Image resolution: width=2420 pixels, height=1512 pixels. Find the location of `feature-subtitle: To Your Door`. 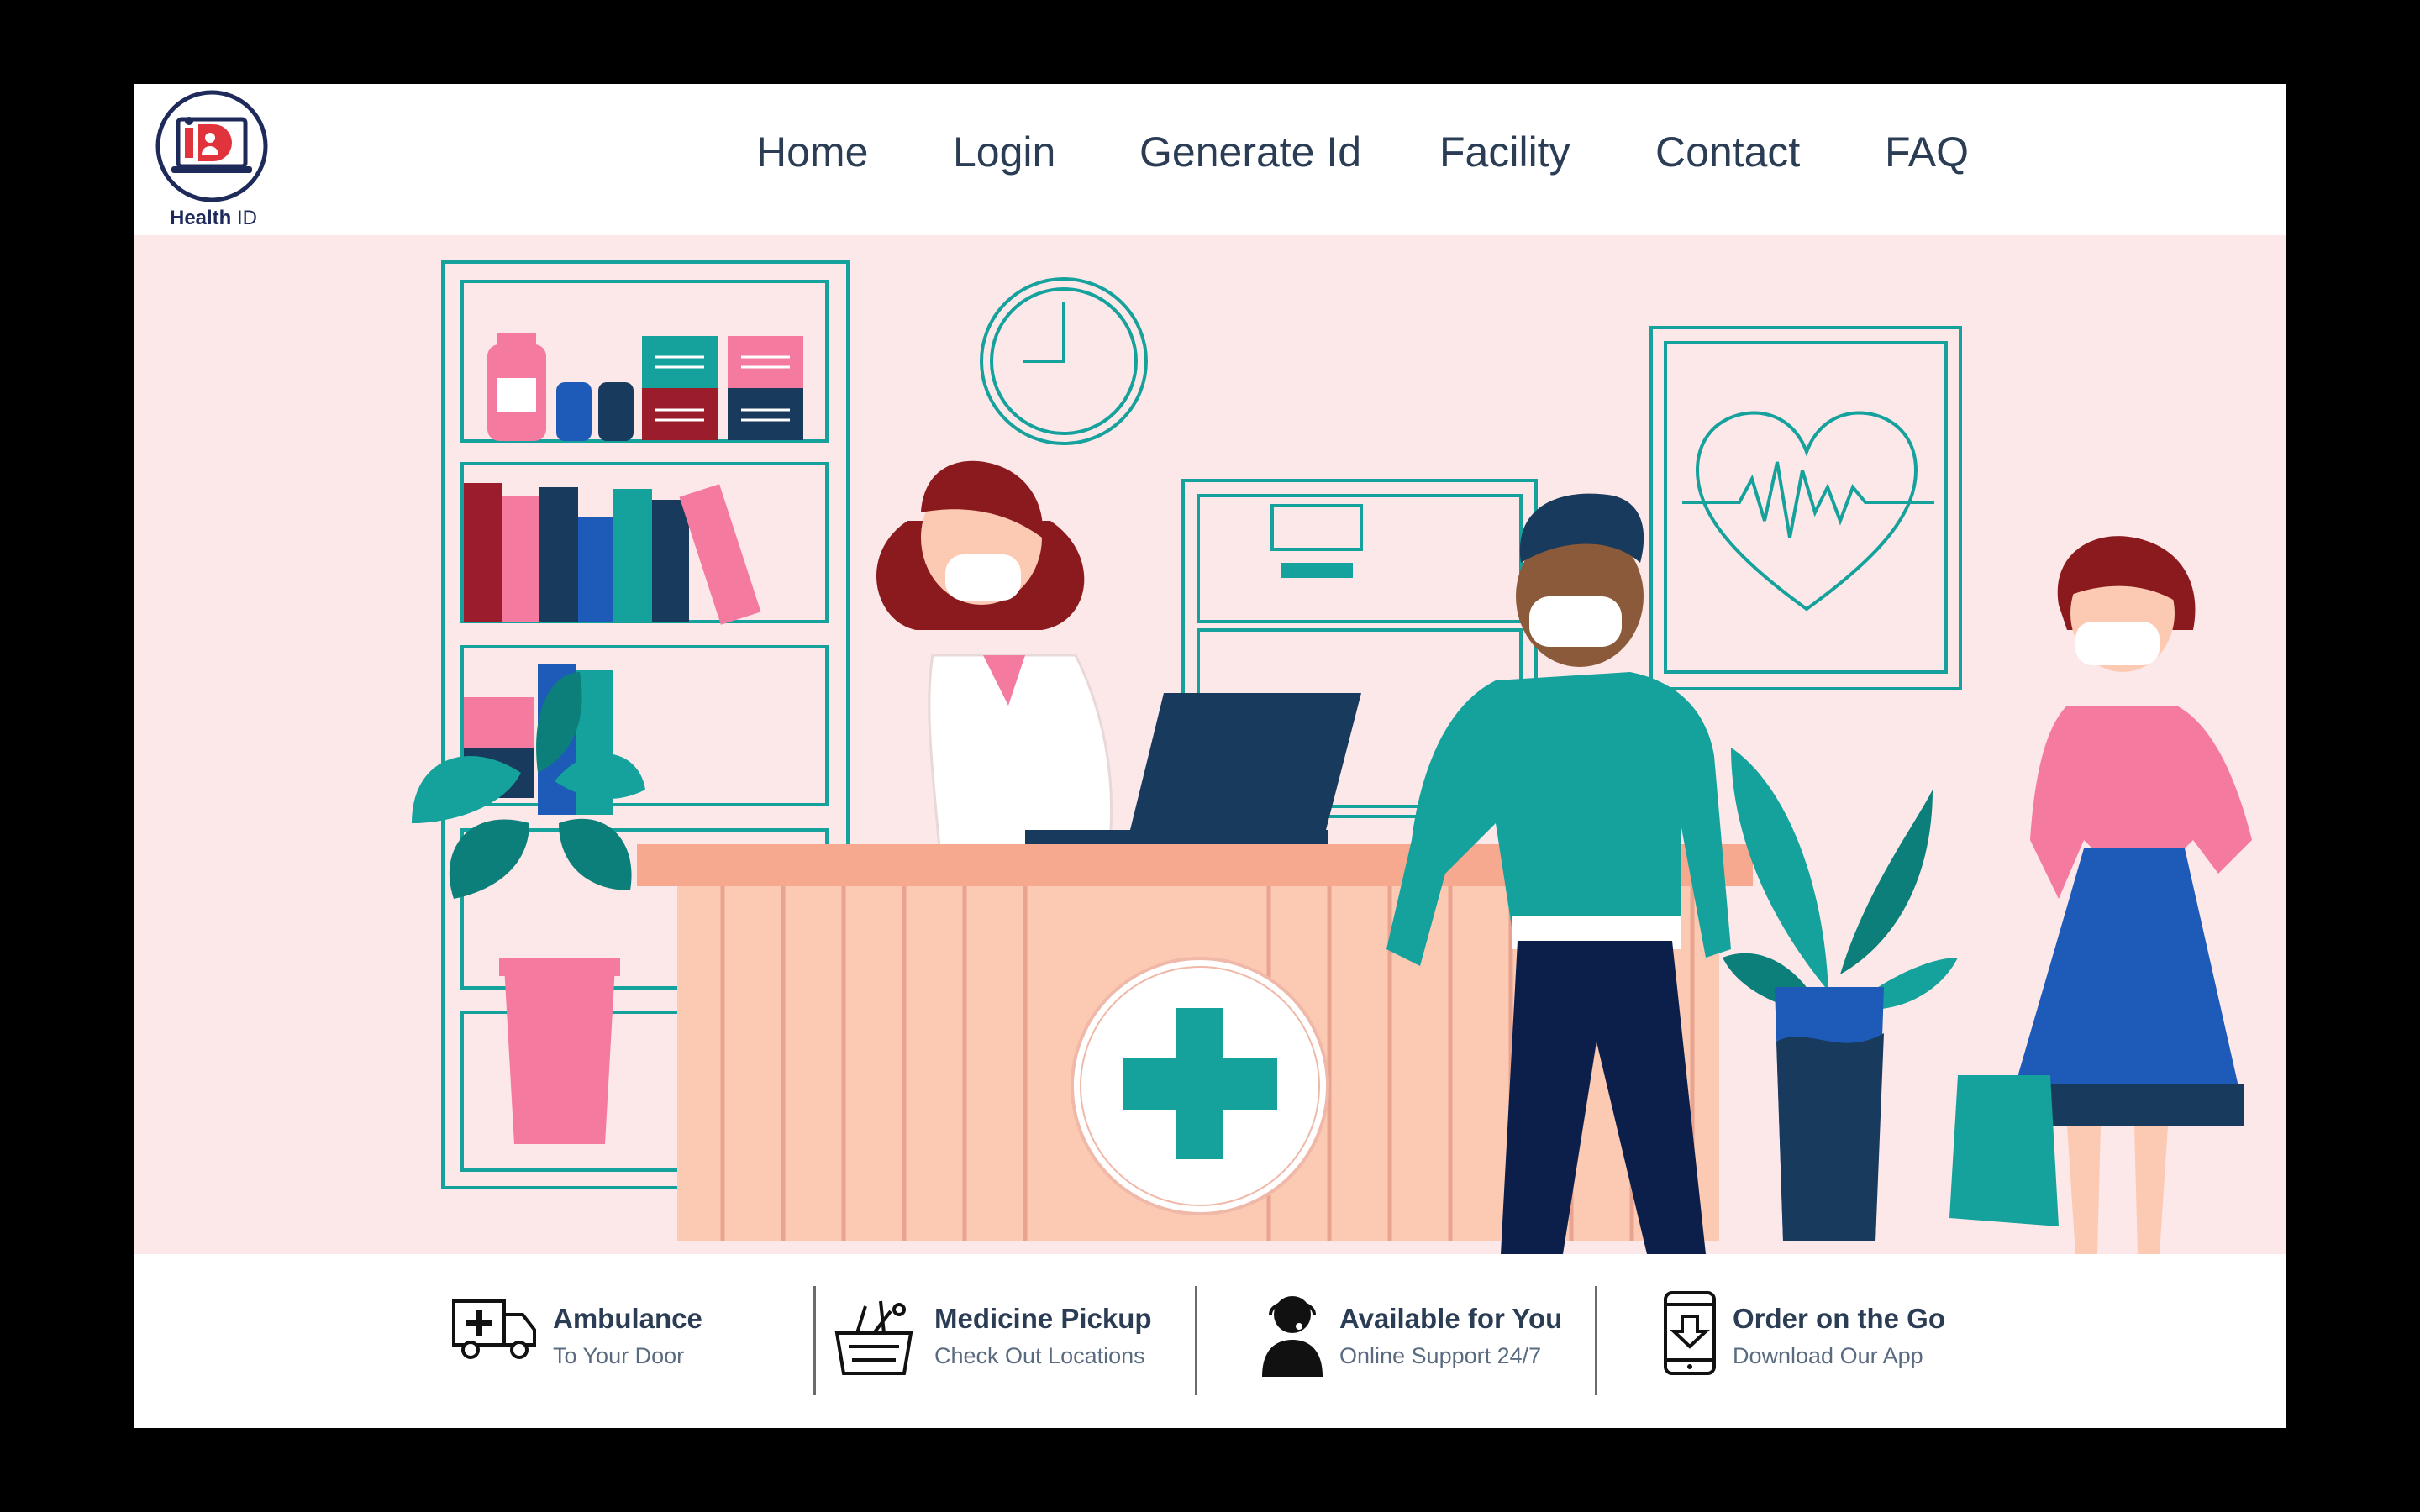

feature-subtitle: To Your Door is located at coordinates (619, 1355).